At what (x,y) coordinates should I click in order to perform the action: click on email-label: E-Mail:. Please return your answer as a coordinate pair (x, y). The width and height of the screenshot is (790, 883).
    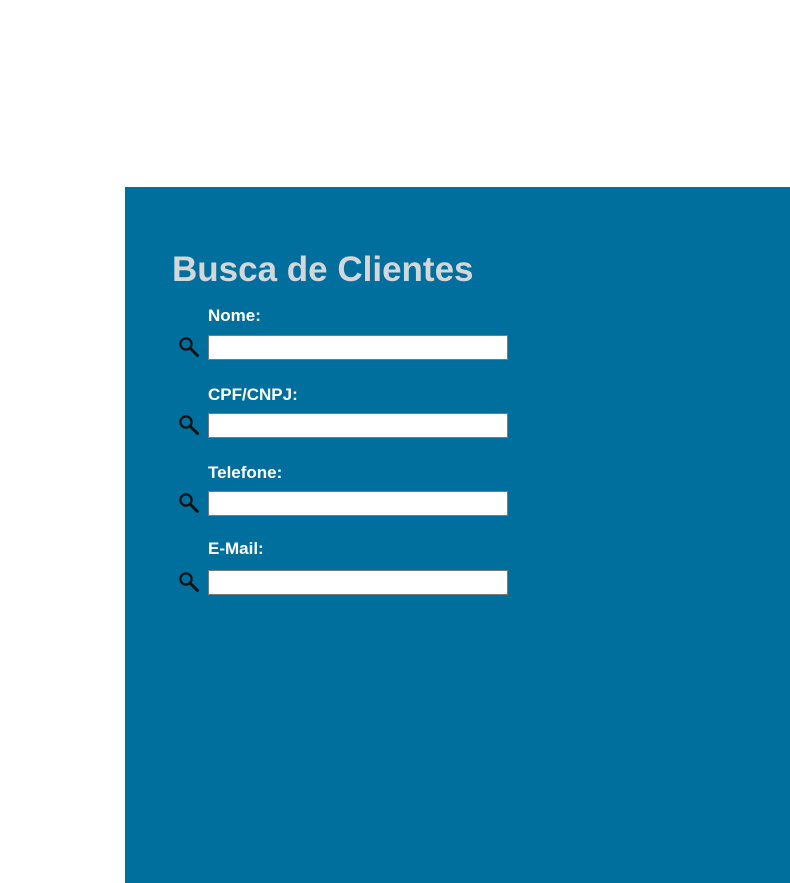
    Looking at the image, I should click on (236, 548).